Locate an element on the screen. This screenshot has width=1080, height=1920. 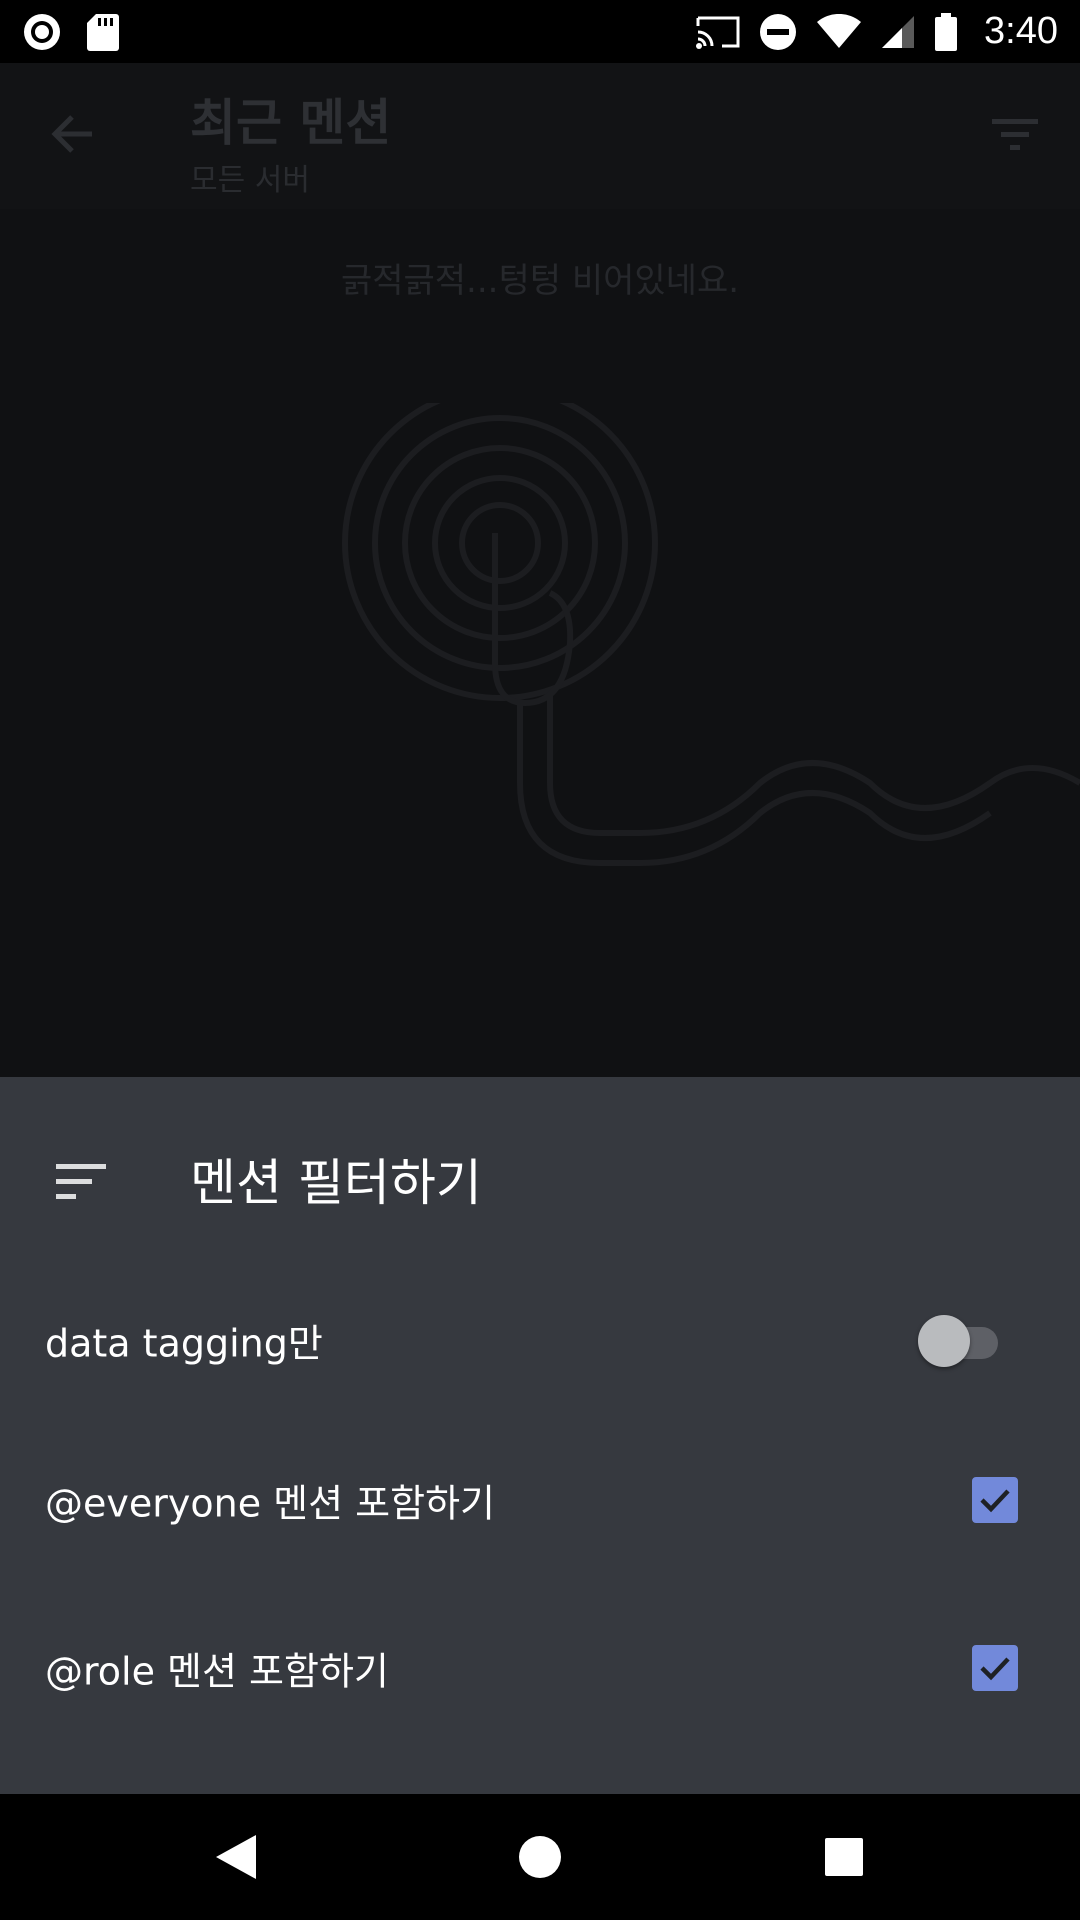
battery-icon is located at coordinates (946, 31).